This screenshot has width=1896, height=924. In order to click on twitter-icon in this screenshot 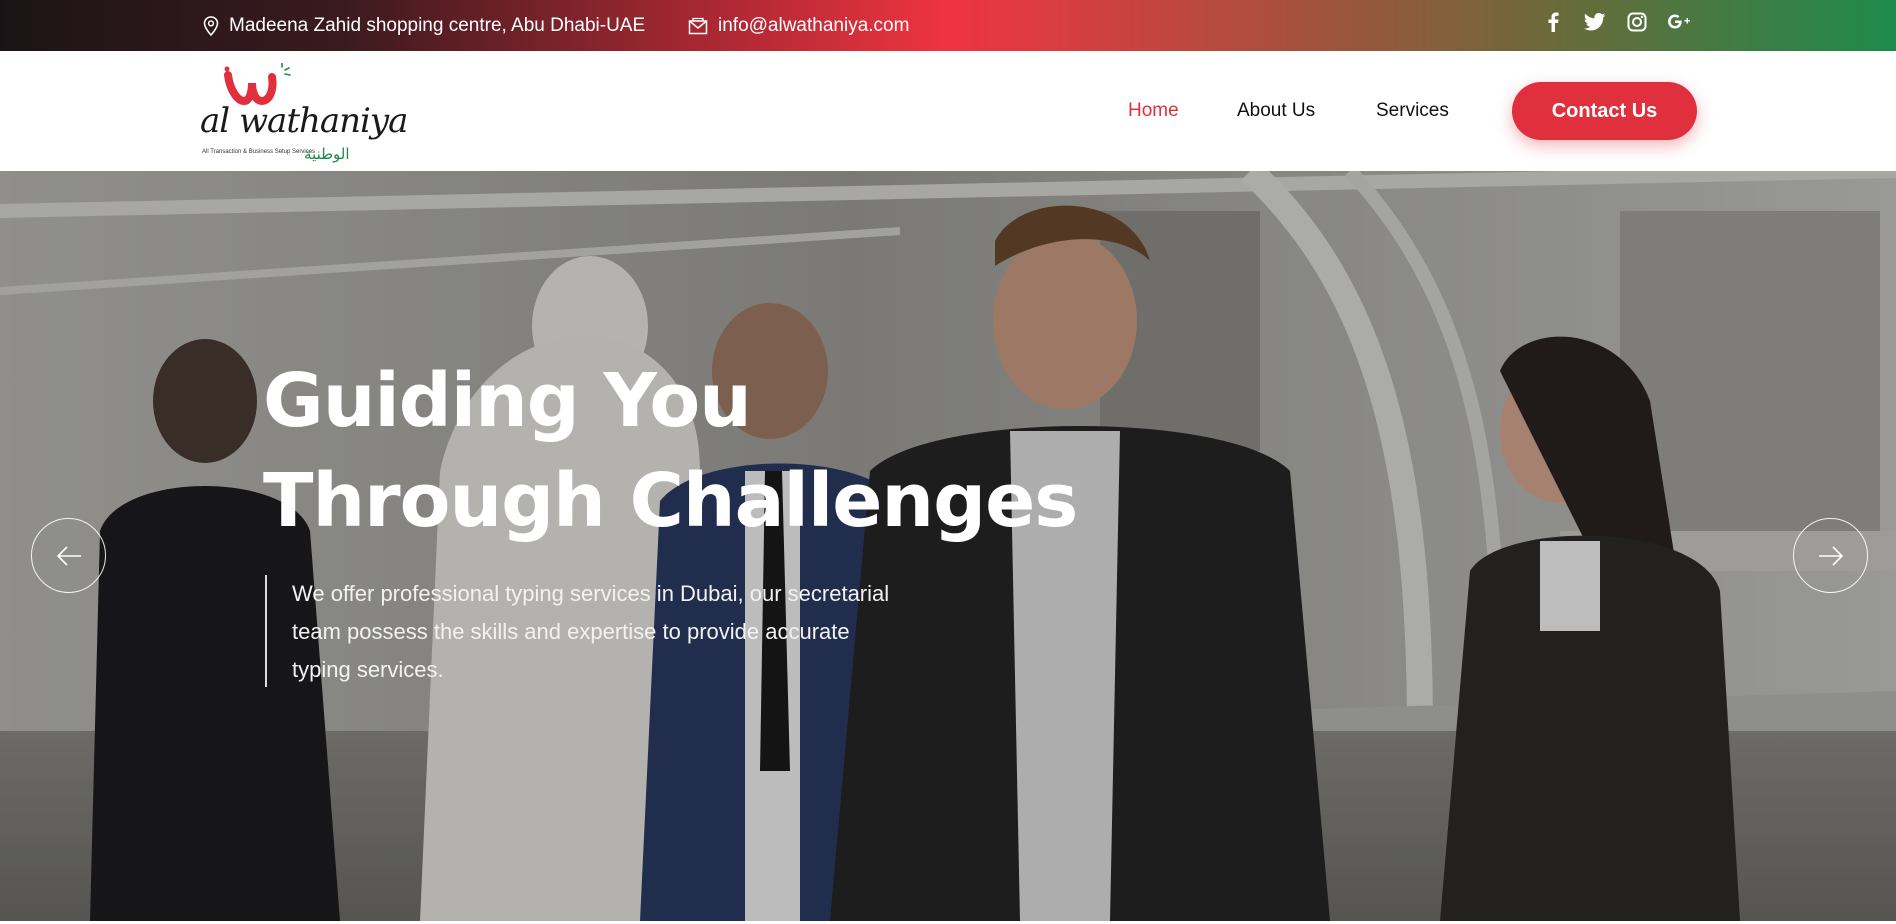, I will do `click(1595, 22)`.